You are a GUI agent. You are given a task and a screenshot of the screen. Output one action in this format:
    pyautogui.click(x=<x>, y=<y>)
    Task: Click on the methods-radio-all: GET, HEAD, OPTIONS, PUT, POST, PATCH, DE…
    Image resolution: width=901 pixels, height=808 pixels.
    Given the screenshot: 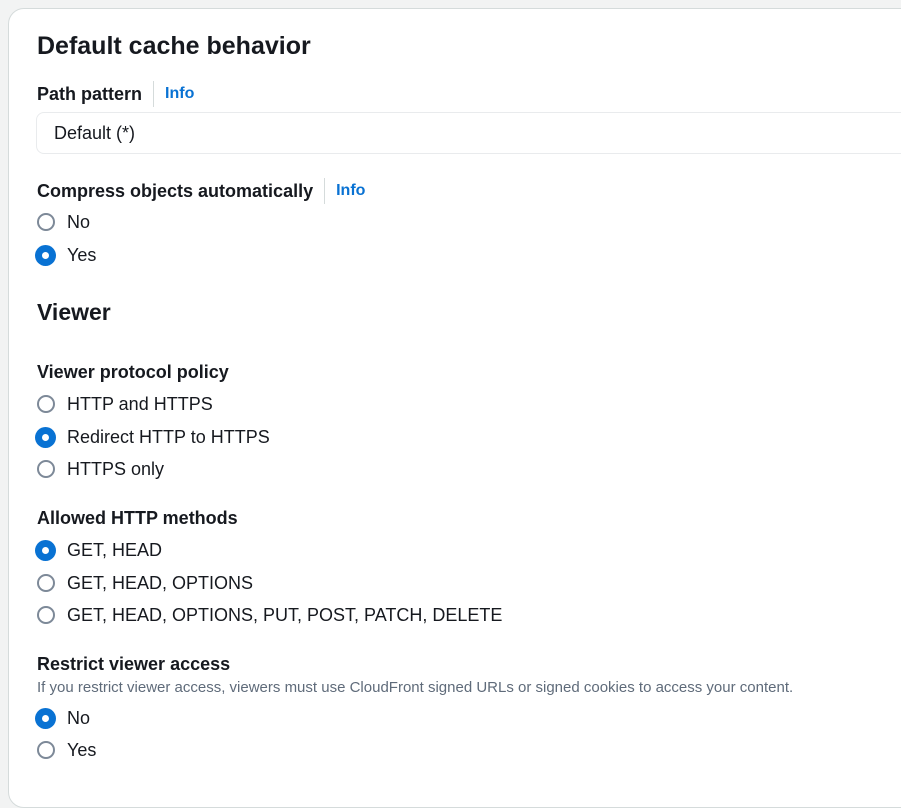 What is the action you would take?
    pyautogui.click(x=268, y=615)
    